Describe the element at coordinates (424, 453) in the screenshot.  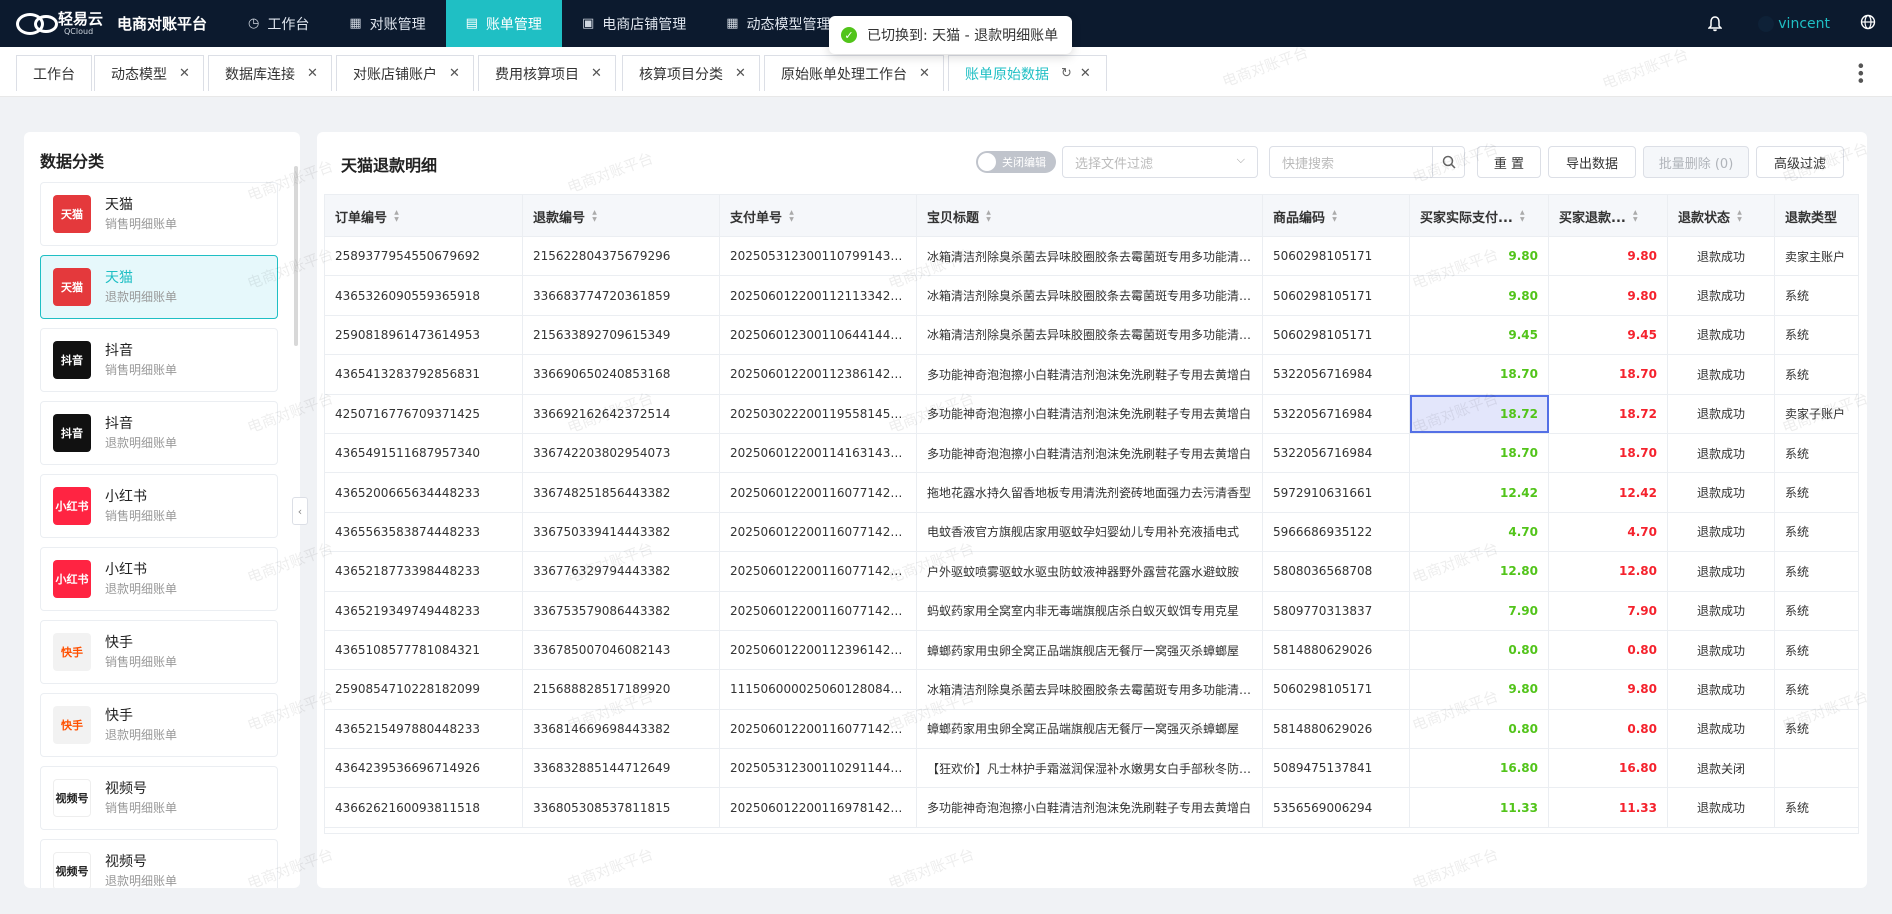
I see `table-cell: 4365491511687957340` at that location.